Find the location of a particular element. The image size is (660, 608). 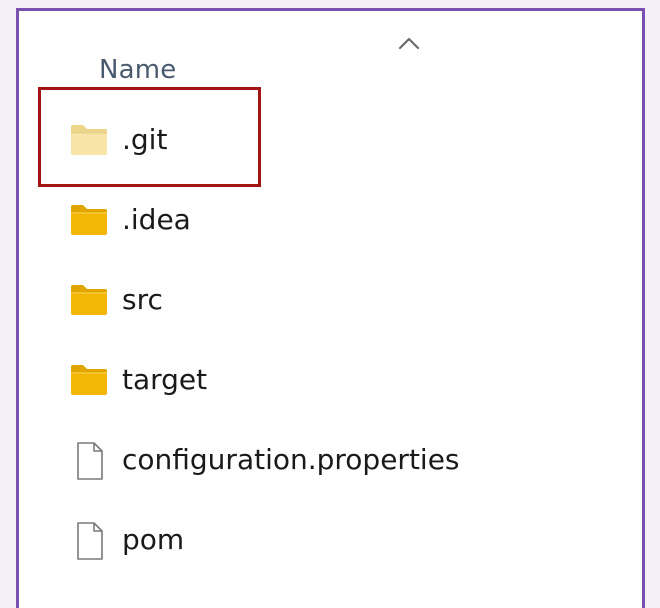

file-name: target is located at coordinates (165, 379).